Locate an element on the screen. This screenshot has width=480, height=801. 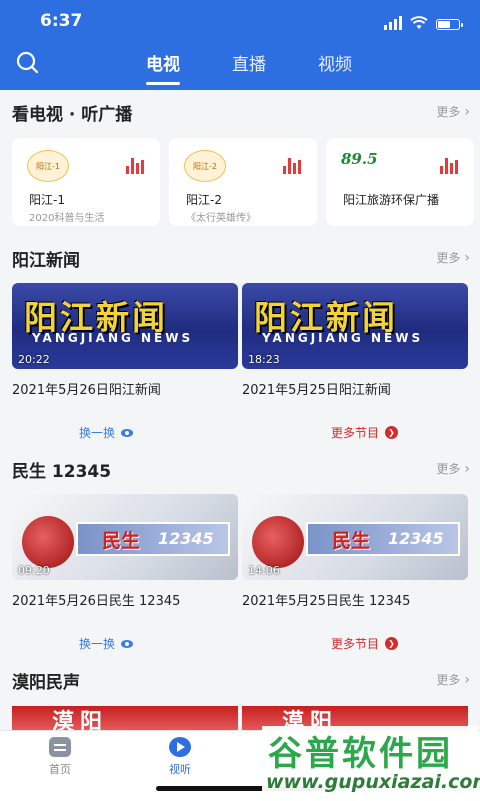
tab-live: 直播 is located at coordinates (249, 67).